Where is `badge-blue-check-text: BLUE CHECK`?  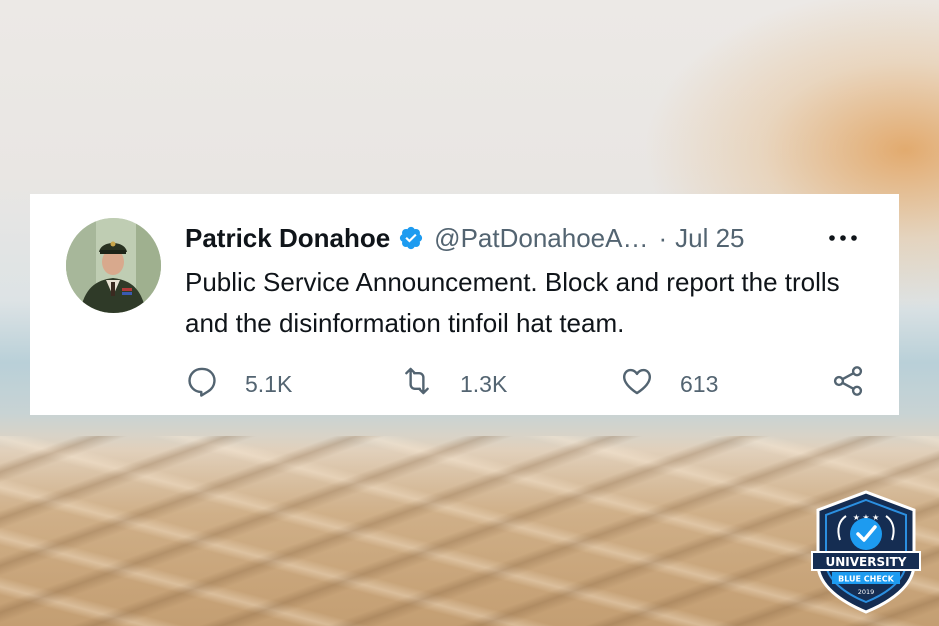 badge-blue-check-text: BLUE CHECK is located at coordinates (866, 579).